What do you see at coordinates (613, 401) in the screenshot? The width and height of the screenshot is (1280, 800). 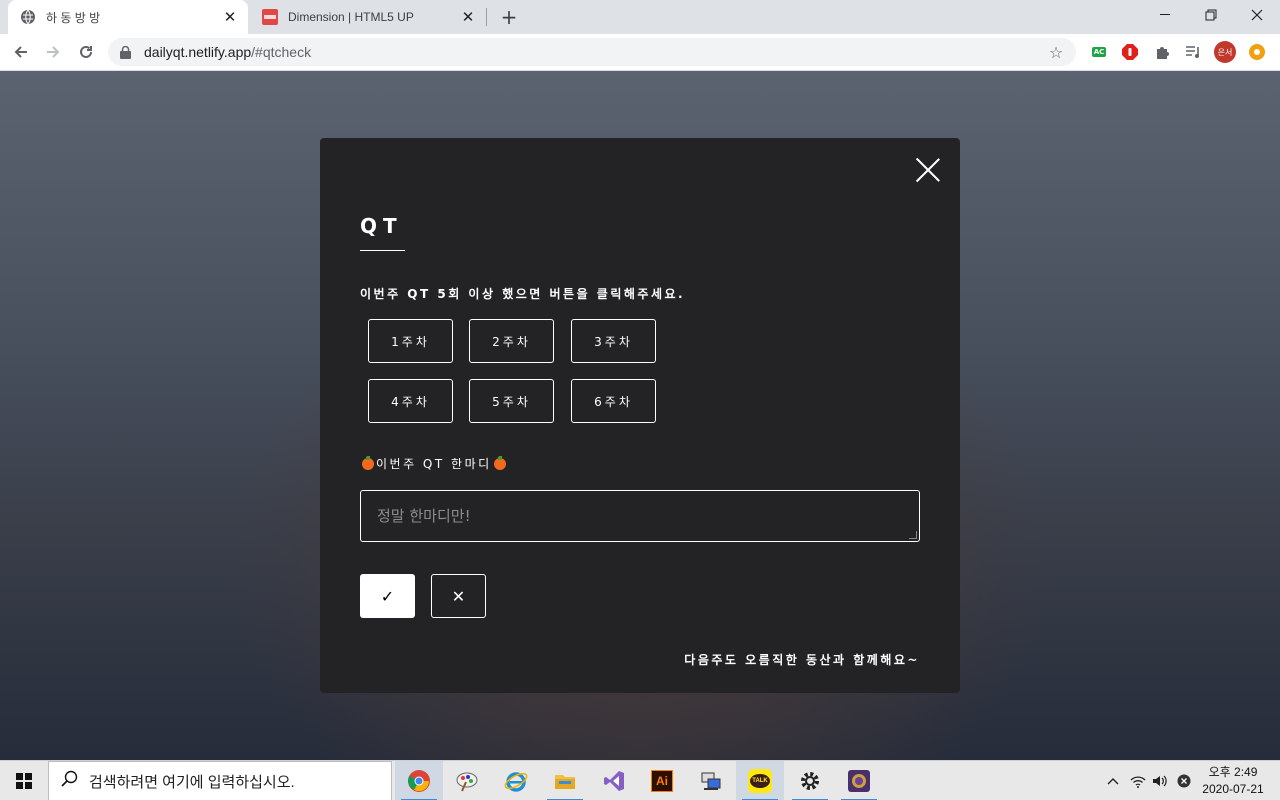 I see `week-6-button: 6주차` at bounding box center [613, 401].